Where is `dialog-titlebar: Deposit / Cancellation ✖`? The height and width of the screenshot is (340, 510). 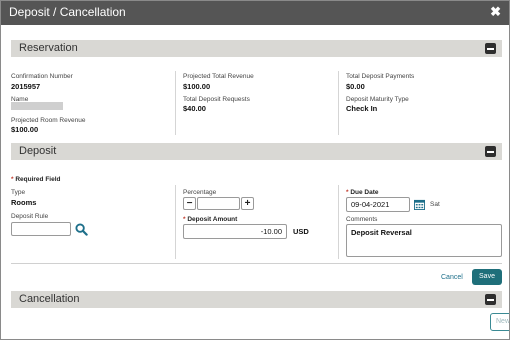
dialog-titlebar: Deposit / Cancellation ✖ is located at coordinates (255, 13).